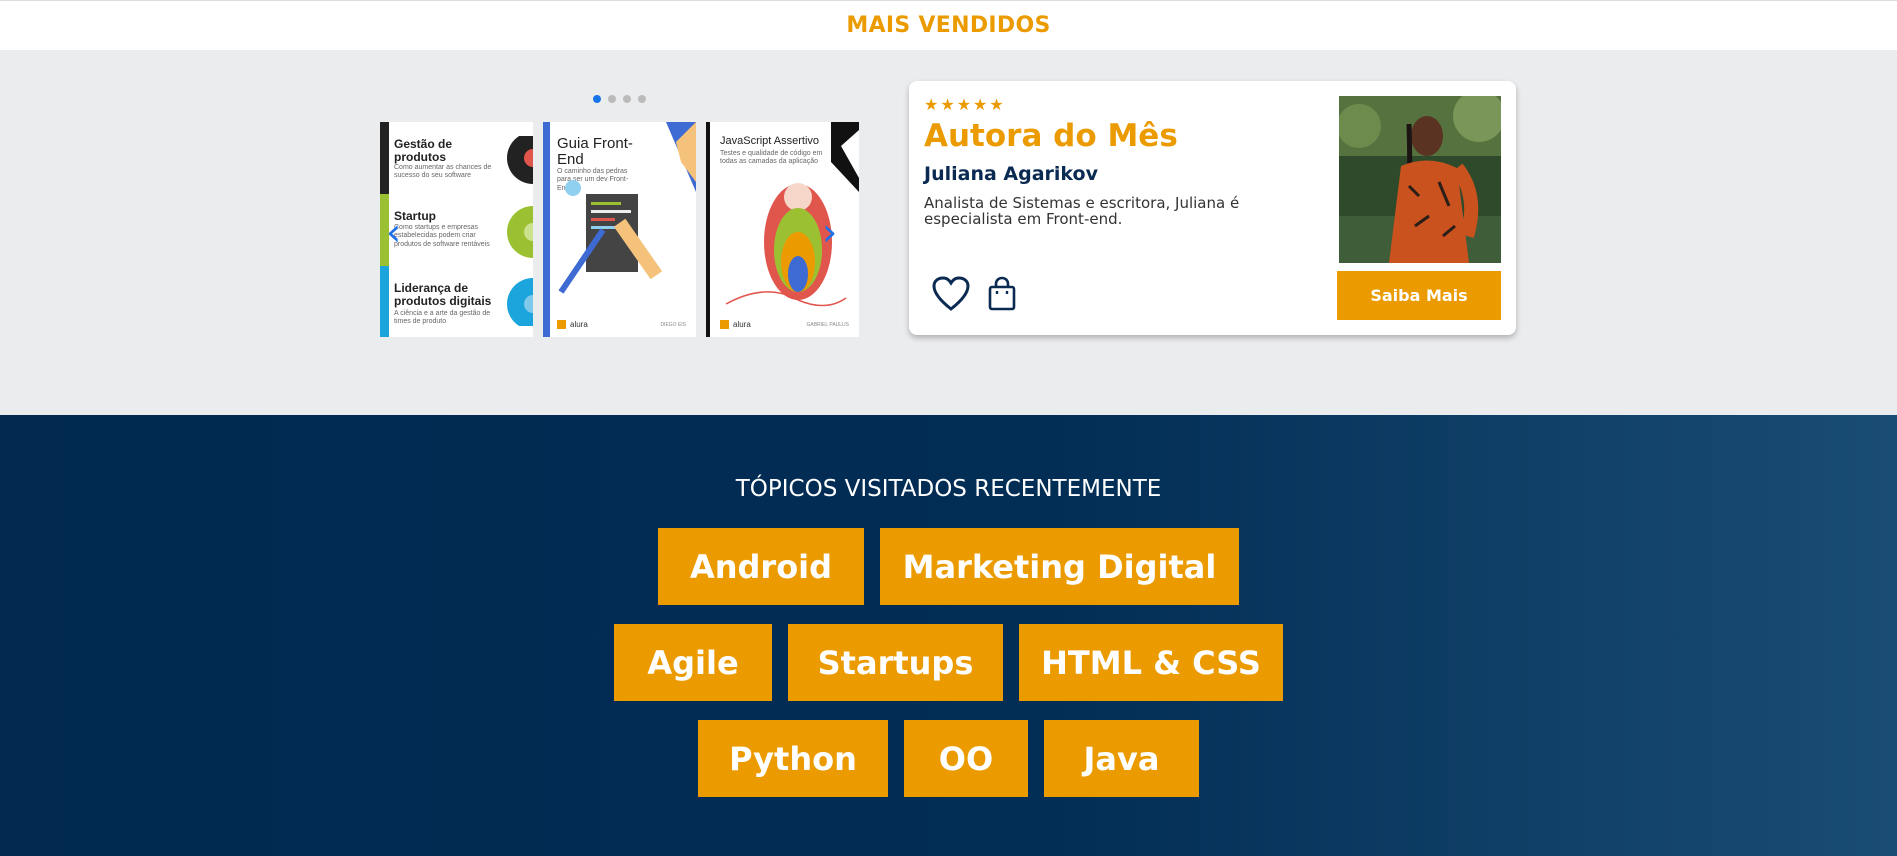 The width and height of the screenshot is (1897, 856). What do you see at coordinates (627, 208) in the screenshot?
I see `book-graphic` at bounding box center [627, 208].